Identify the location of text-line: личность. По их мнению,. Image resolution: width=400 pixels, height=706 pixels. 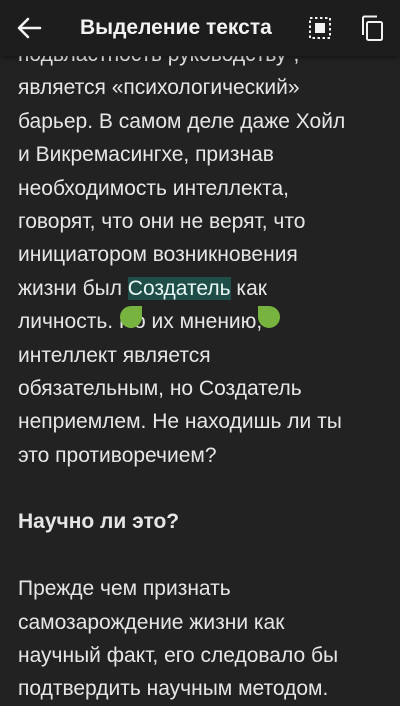
(140, 322).